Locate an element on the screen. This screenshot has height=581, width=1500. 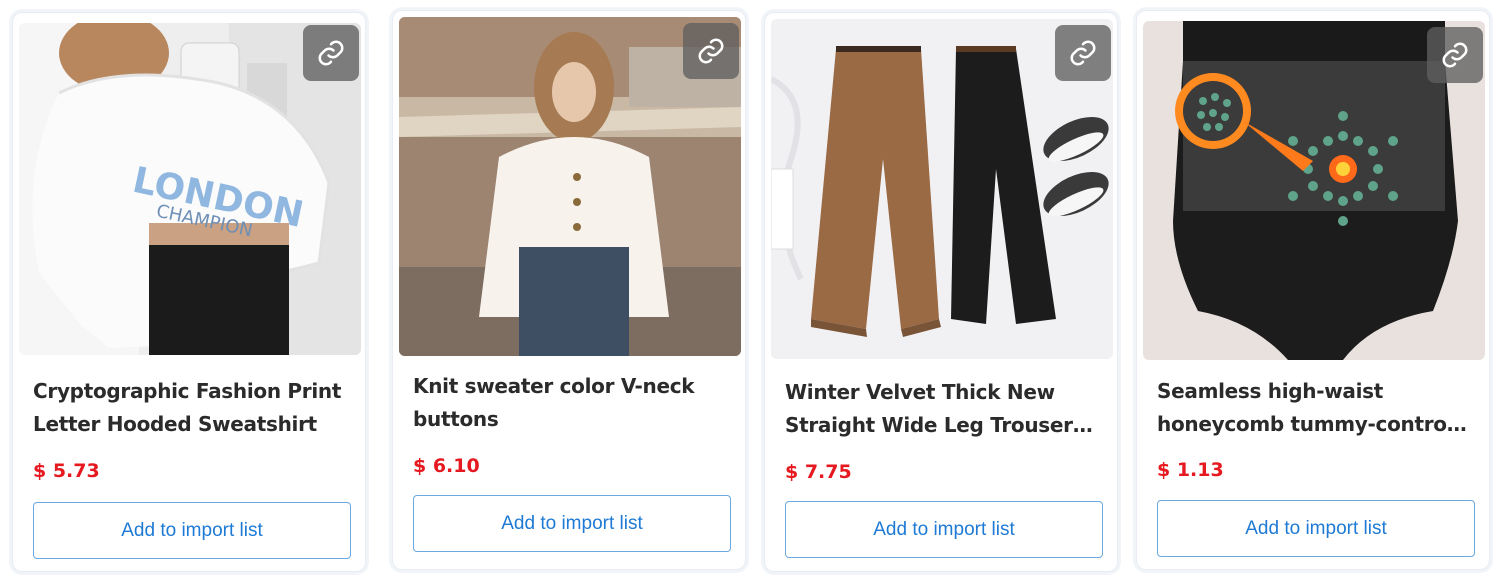
product-price: $ 6.10 is located at coordinates (446, 466).